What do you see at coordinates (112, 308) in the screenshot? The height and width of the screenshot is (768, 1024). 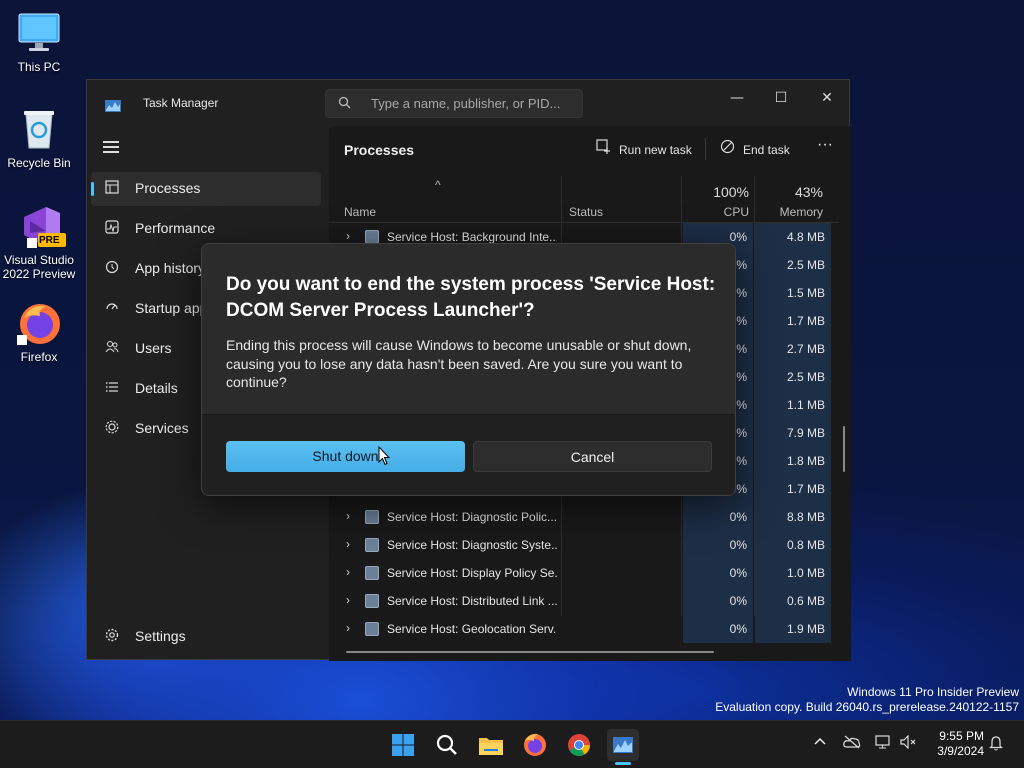 I see `startup-icon` at bounding box center [112, 308].